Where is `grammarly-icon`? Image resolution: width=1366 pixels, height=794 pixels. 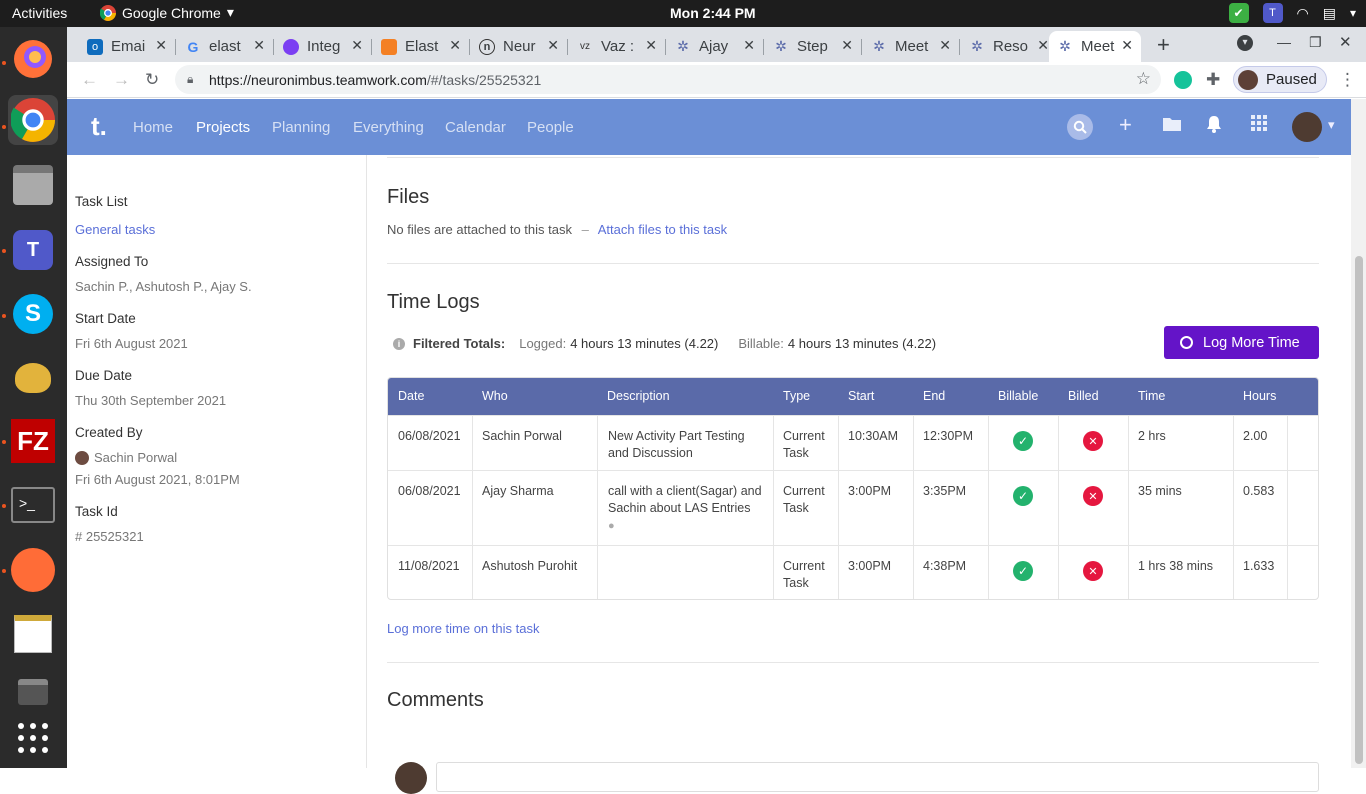
grammarly-icon is located at coordinates (1183, 80).